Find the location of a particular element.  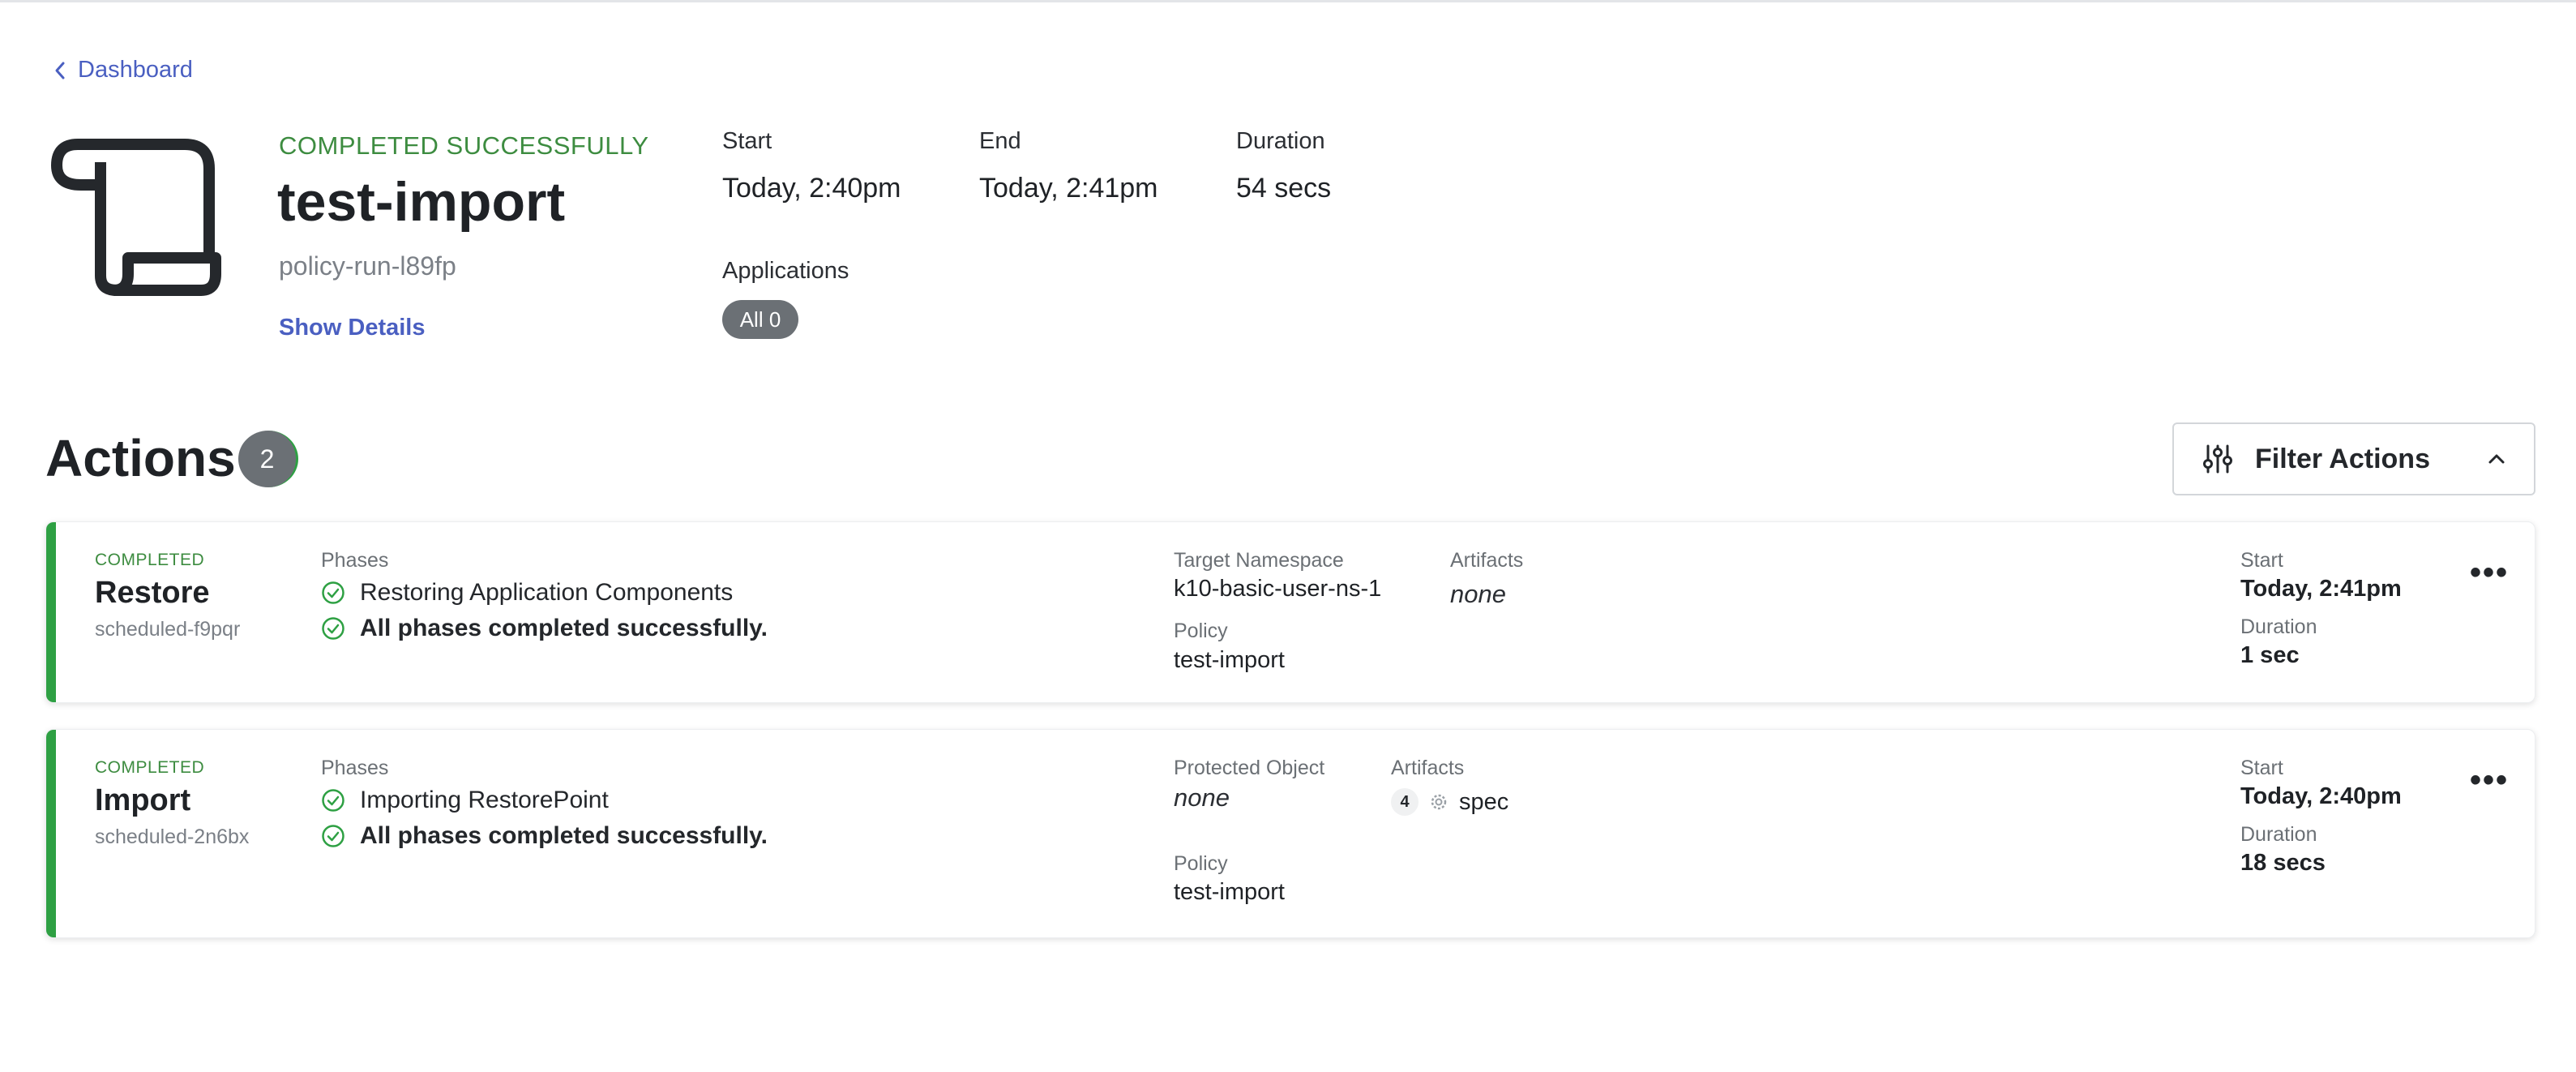

gear-icon is located at coordinates (1439, 802).